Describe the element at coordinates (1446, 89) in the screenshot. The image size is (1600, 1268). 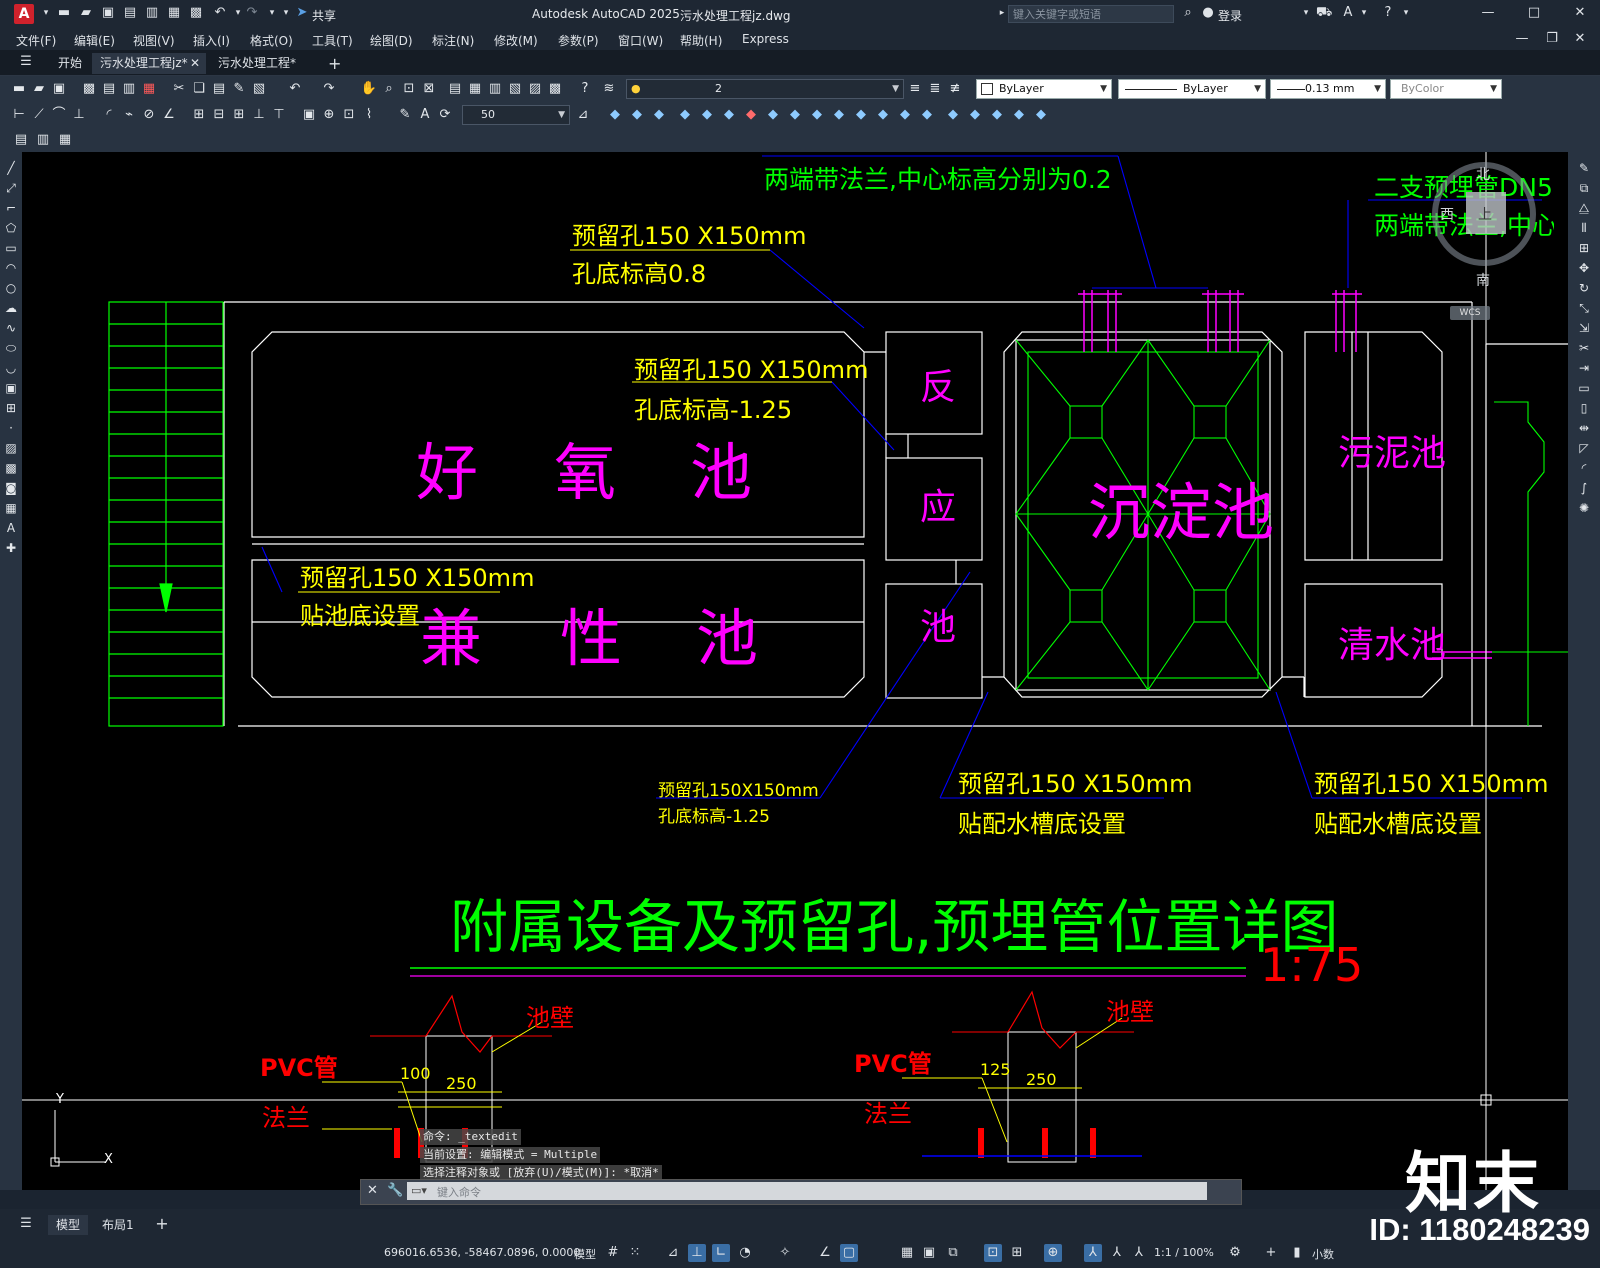
I see `plotstyle-dropdown: ByColor ▼` at that location.